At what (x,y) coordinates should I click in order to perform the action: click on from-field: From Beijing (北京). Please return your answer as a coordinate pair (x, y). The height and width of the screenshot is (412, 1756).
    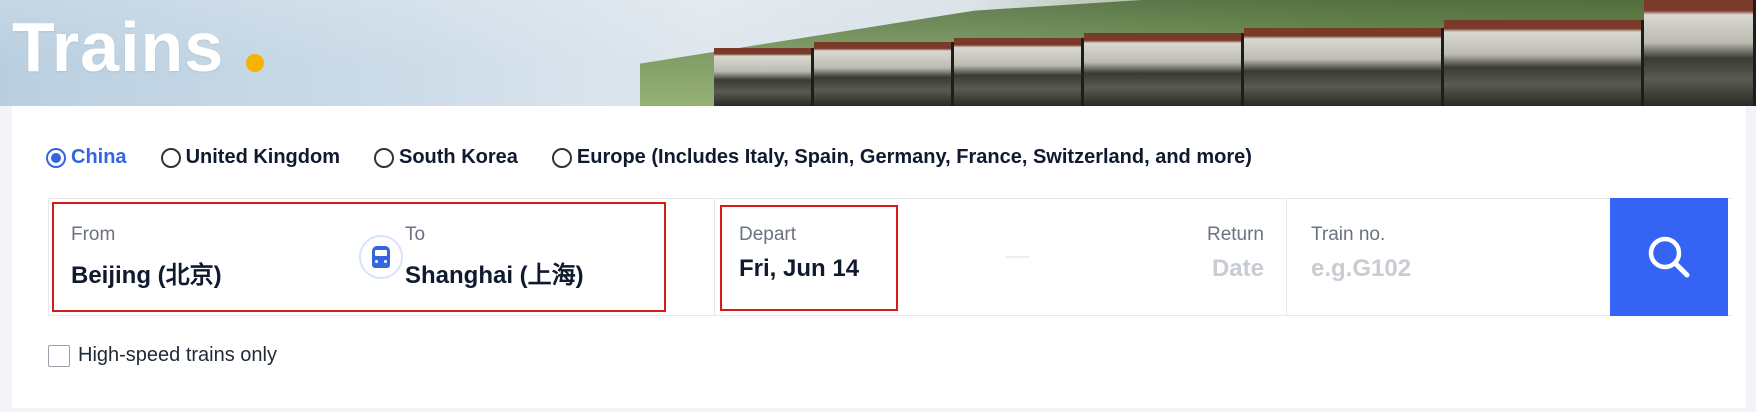
    Looking at the image, I should click on (199, 257).